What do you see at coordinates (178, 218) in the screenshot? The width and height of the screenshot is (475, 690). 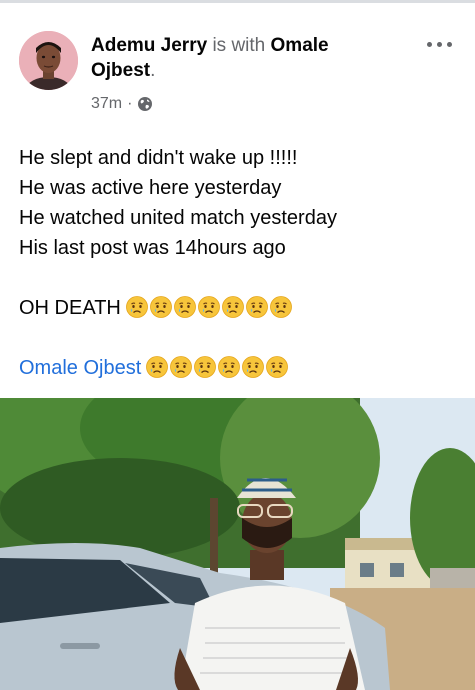 I see `post-line-3: He watched united match yesterday` at bounding box center [178, 218].